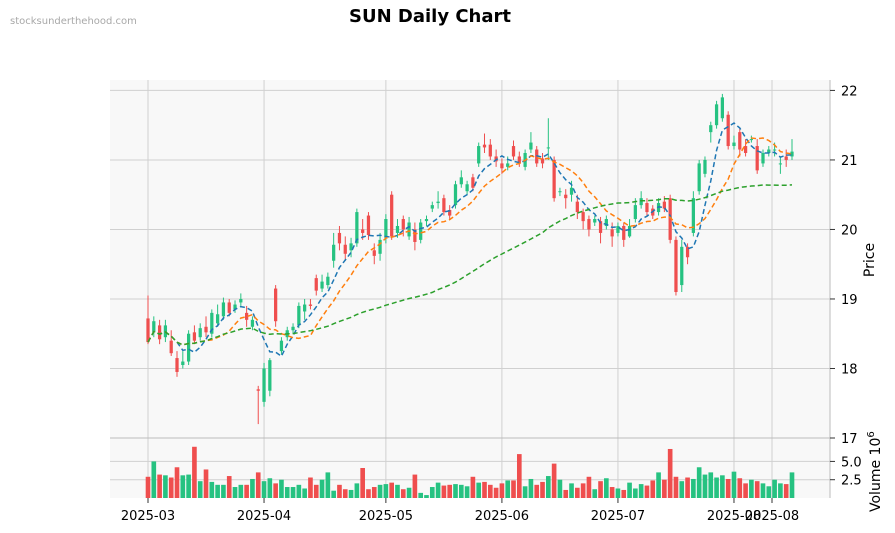  What do you see at coordinates (849, 161) in the screenshot?
I see `price-tick-label: 21` at bounding box center [849, 161].